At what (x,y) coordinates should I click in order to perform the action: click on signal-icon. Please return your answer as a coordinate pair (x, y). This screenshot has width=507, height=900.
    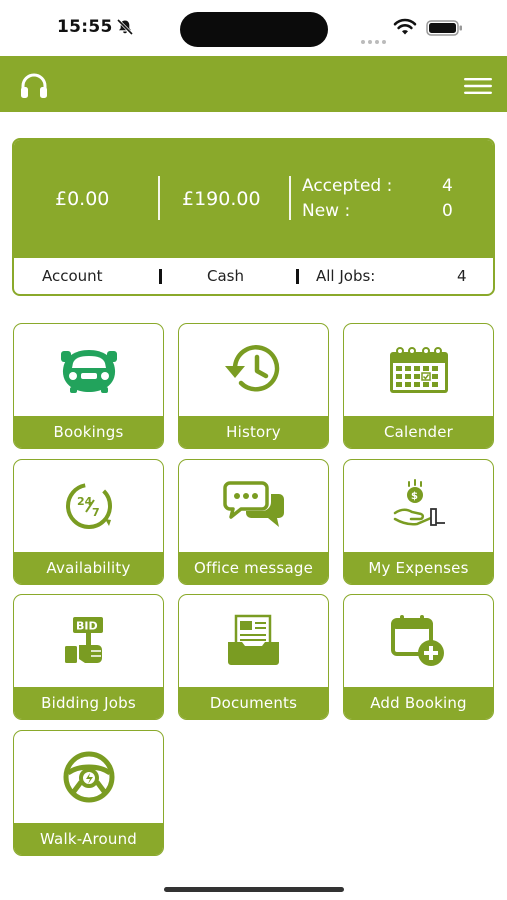
    Looking at the image, I should click on (374, 39).